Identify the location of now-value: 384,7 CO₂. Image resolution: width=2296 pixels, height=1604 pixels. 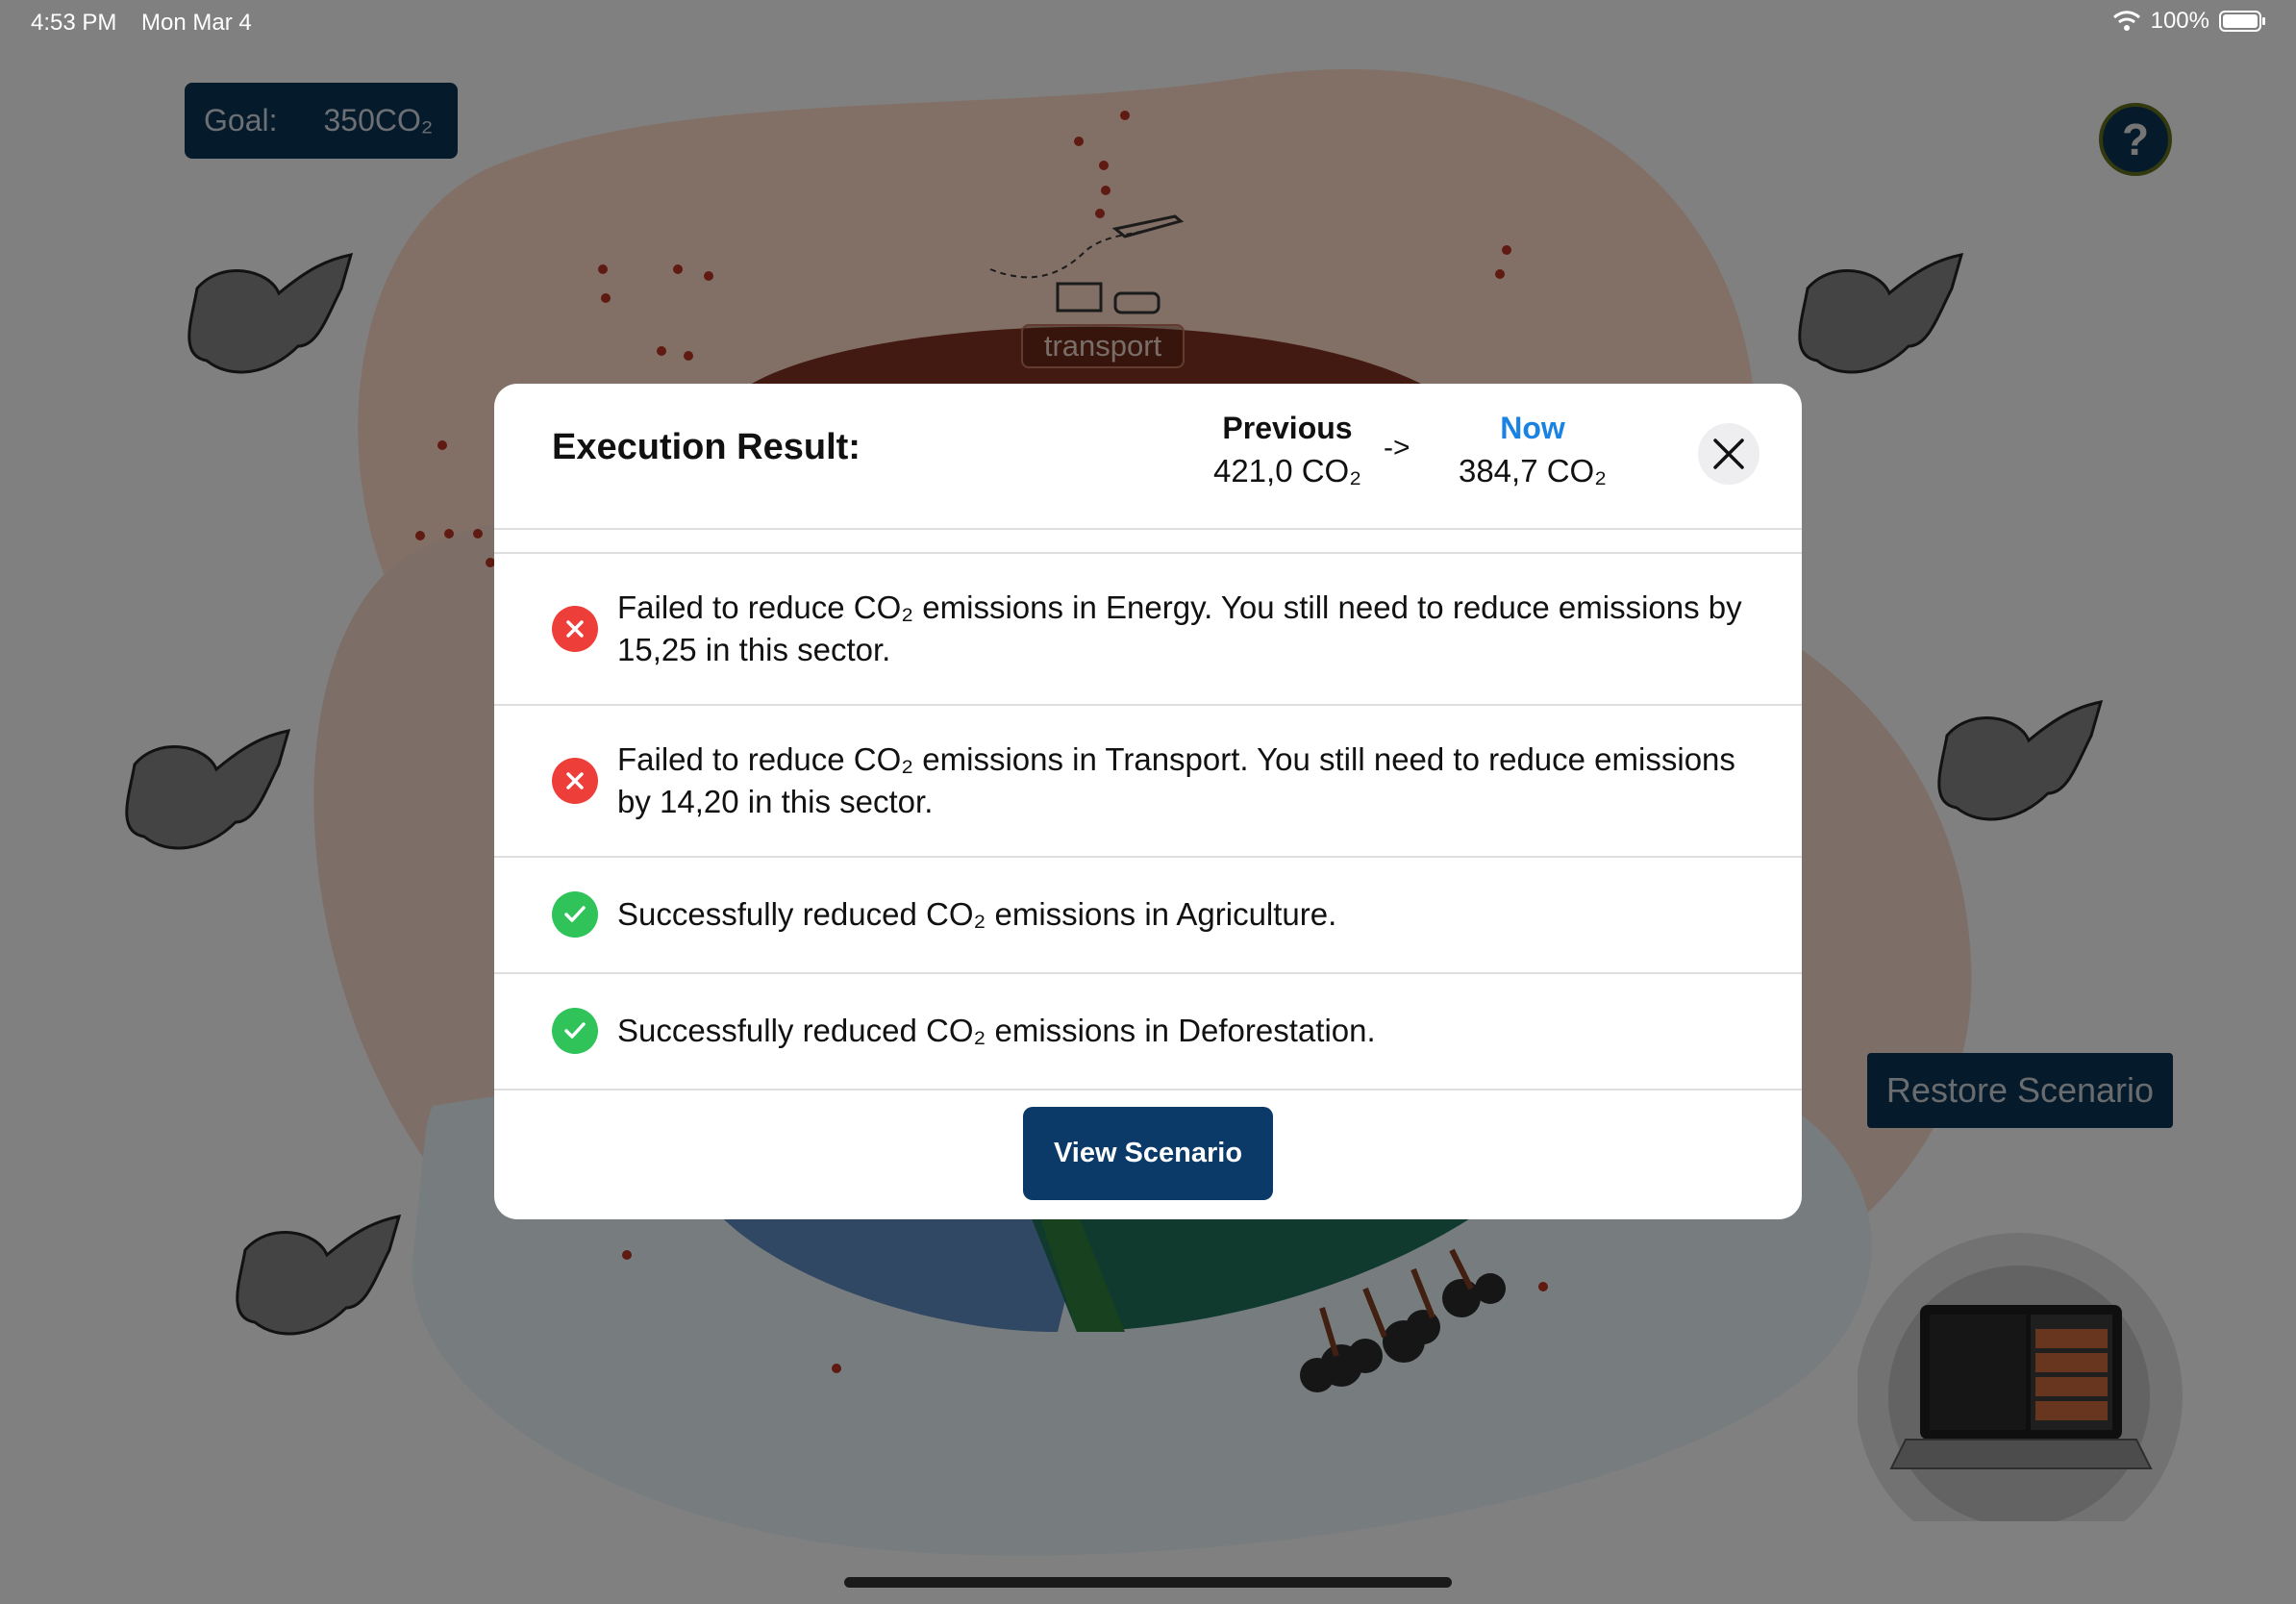
(1533, 471).